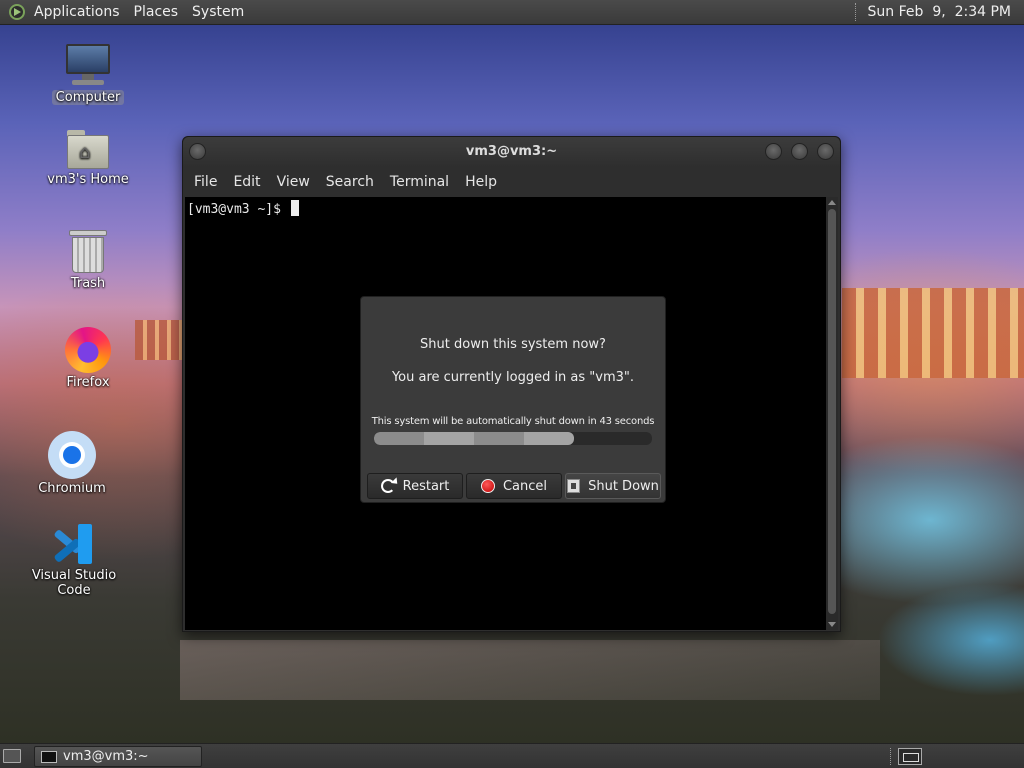 This screenshot has width=1024, height=768. Describe the element at coordinates (832, 202) in the screenshot. I see `scroll-up-arrow-icon` at that location.